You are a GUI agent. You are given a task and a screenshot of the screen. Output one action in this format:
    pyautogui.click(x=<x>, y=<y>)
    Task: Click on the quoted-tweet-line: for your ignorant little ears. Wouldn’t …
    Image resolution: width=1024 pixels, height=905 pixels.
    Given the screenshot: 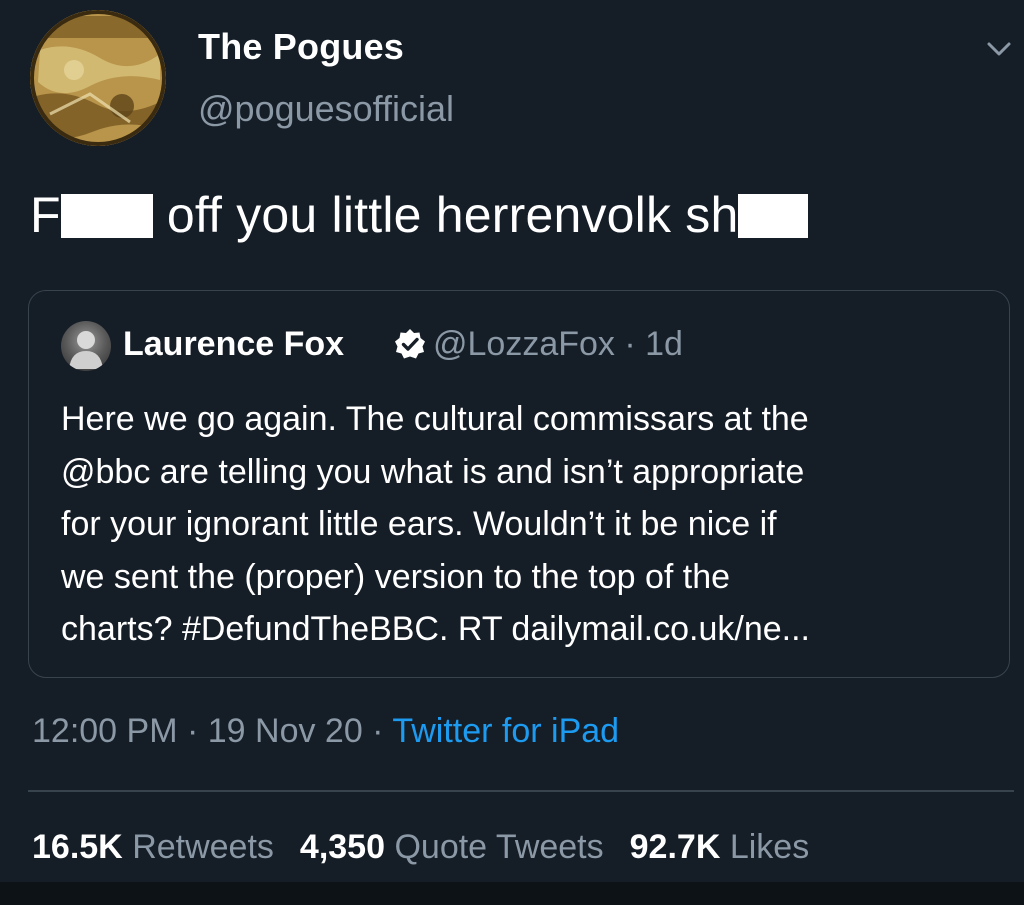 What is the action you would take?
    pyautogui.click(x=419, y=524)
    